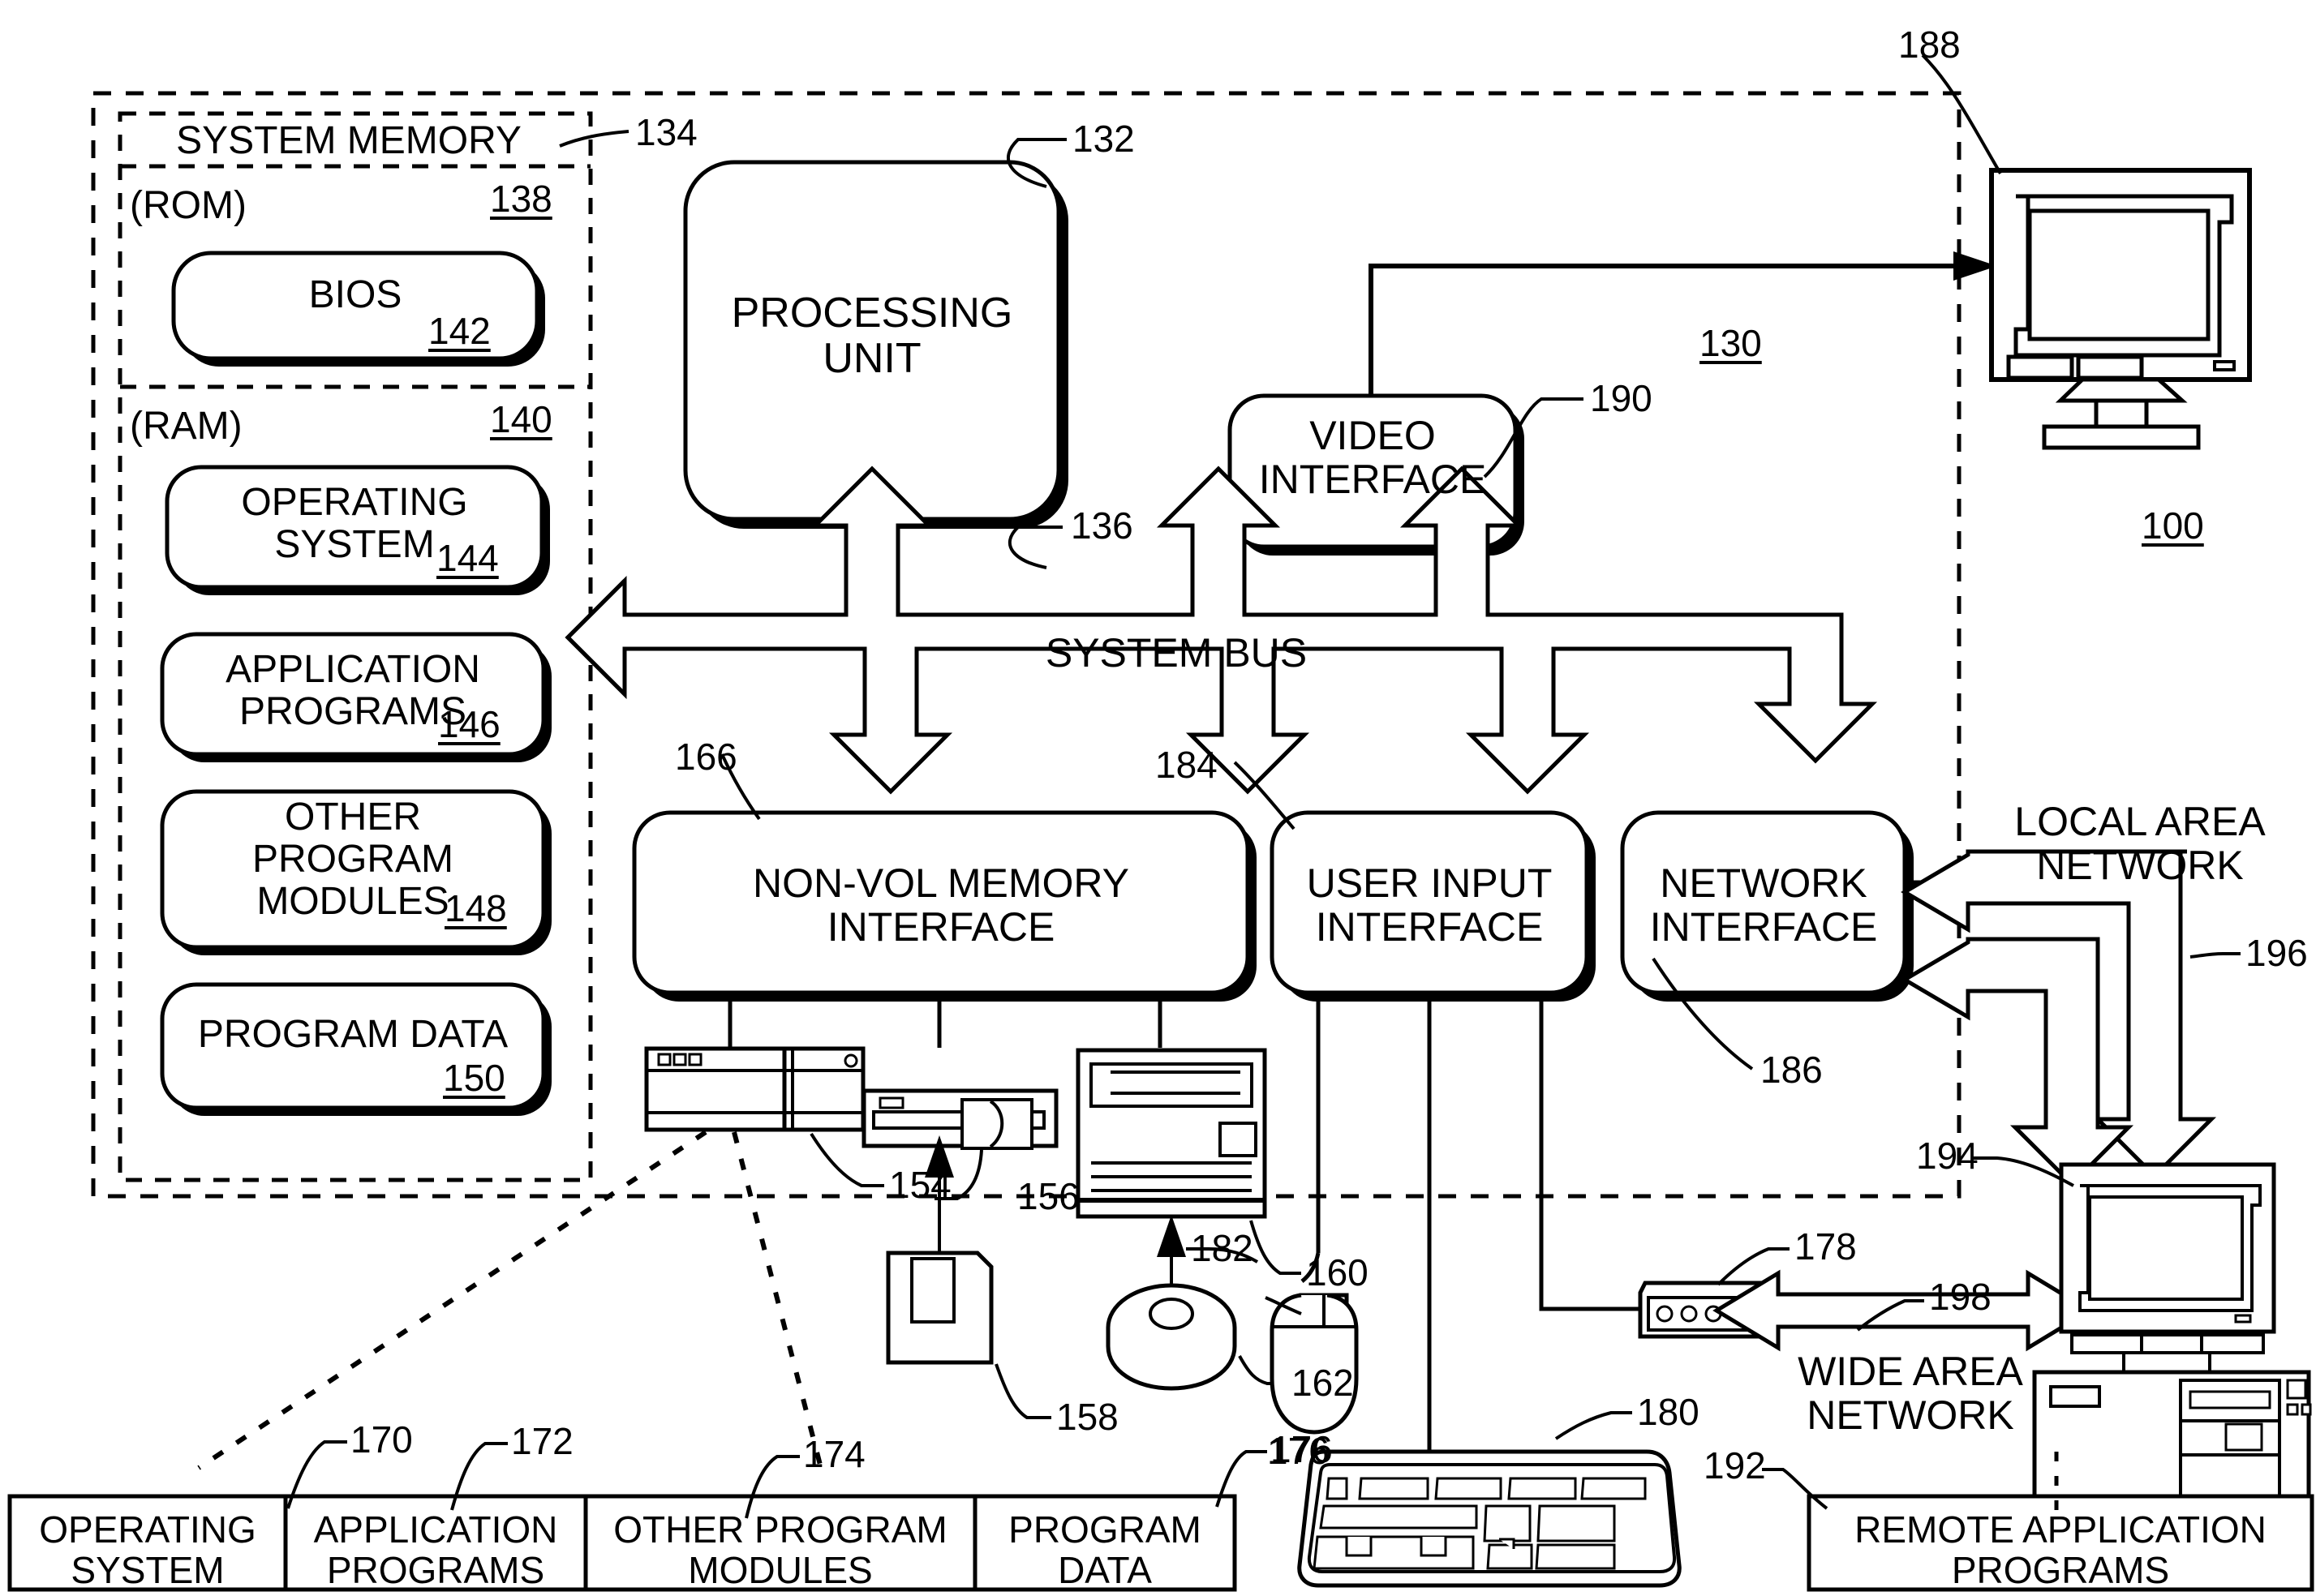 This screenshot has width=2316, height=1596. What do you see at coordinates (1621, 398) in the screenshot?
I see `ref-190: 190` at bounding box center [1621, 398].